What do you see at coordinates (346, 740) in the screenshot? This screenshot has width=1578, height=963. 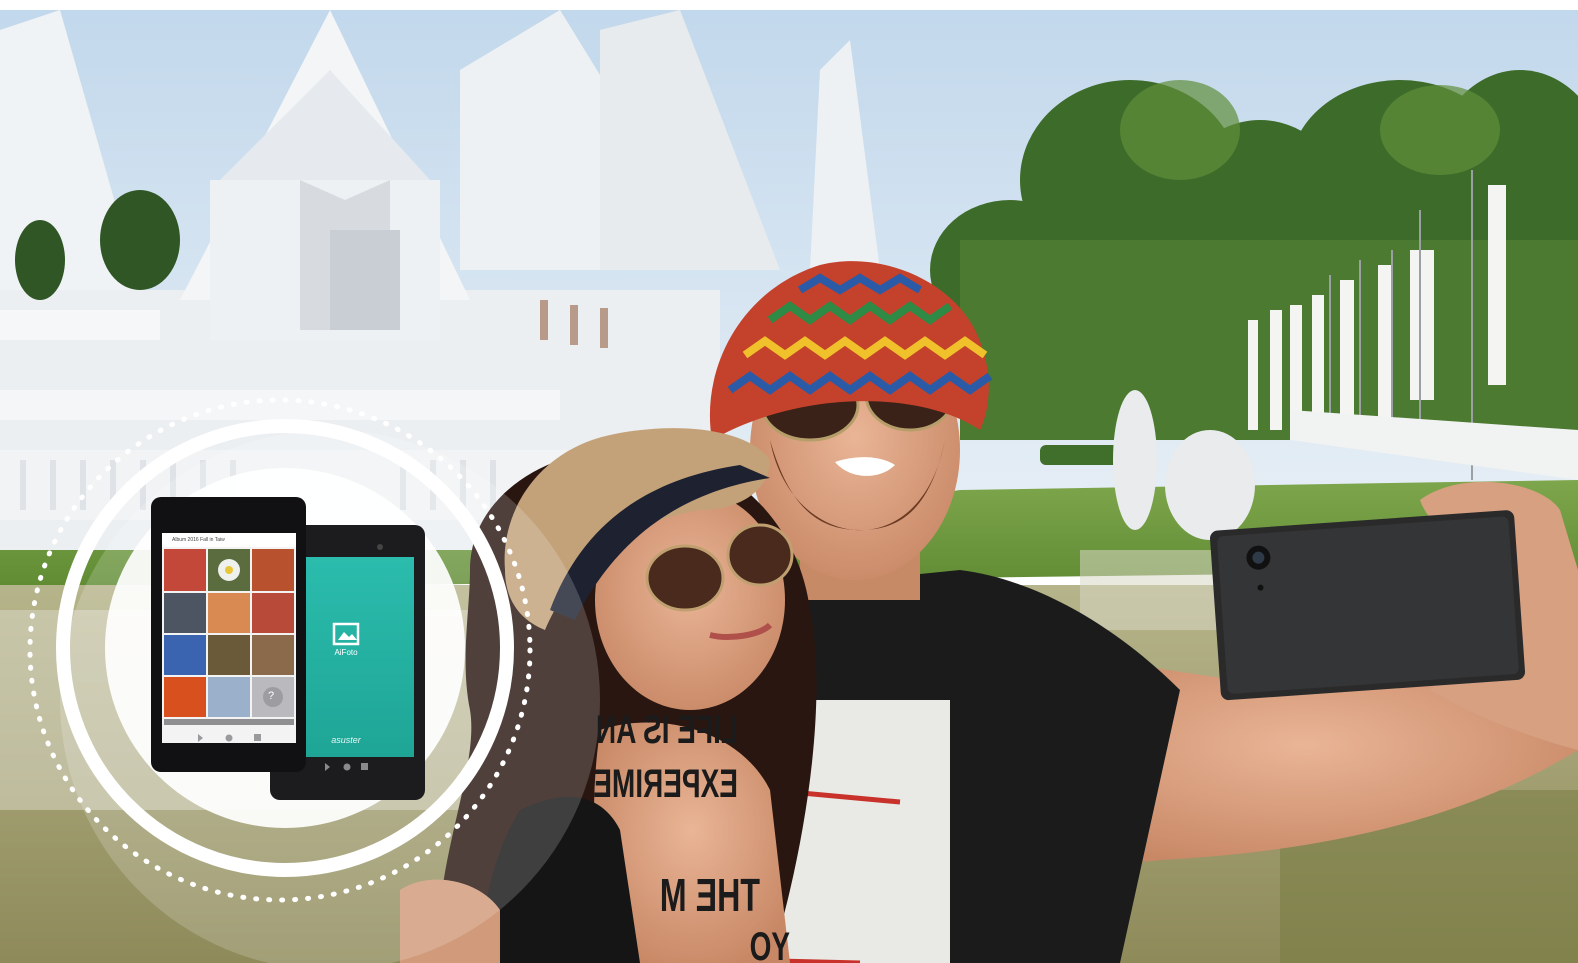 I see `brand-label: asuster` at bounding box center [346, 740].